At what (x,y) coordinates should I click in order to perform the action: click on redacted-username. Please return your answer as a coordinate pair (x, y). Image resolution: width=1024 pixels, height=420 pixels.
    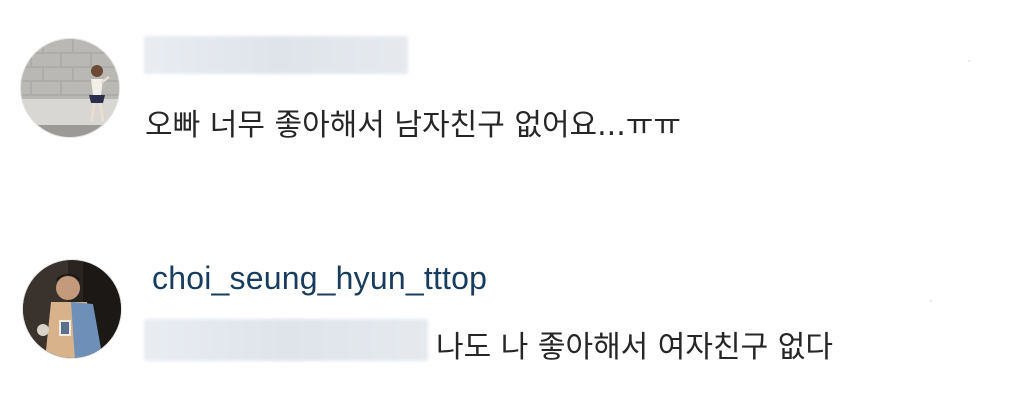
    Looking at the image, I should click on (276, 55).